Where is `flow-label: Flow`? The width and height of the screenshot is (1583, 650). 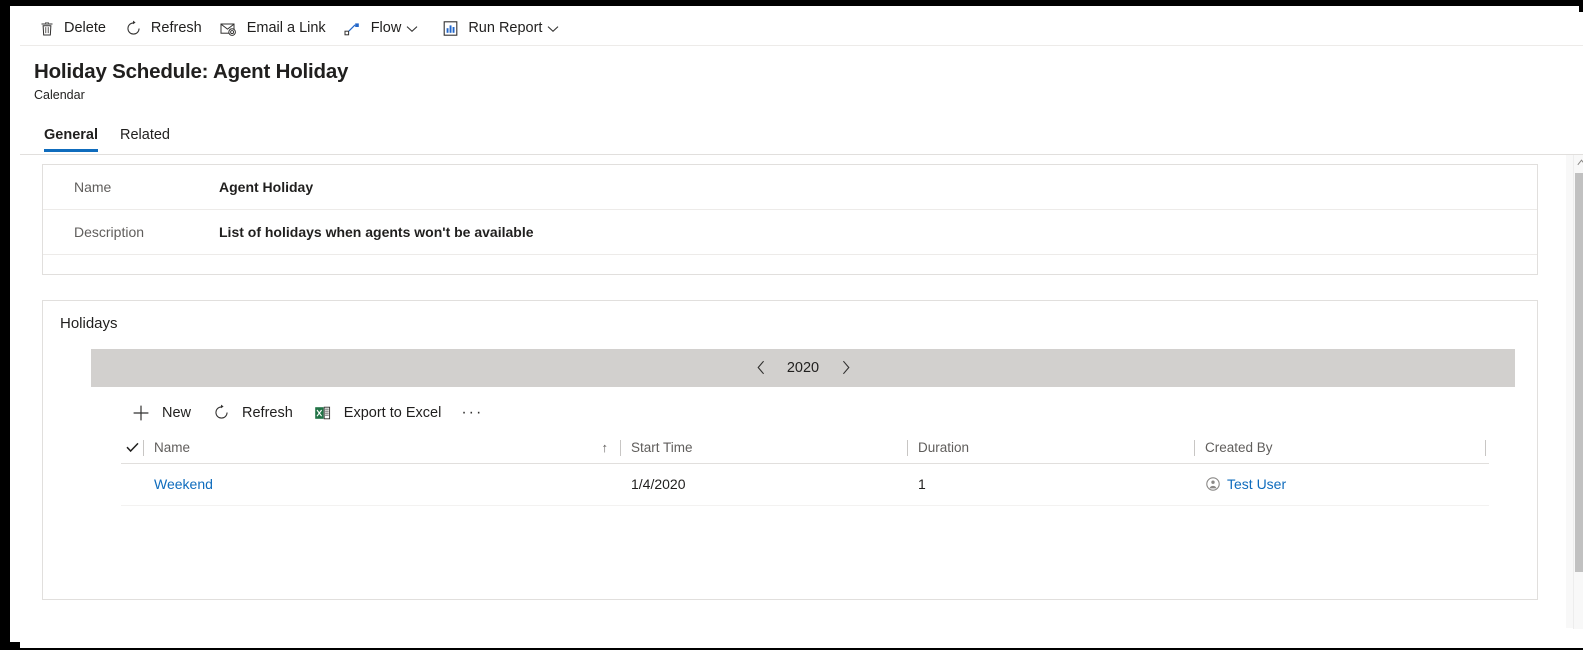
flow-label: Flow is located at coordinates (386, 28).